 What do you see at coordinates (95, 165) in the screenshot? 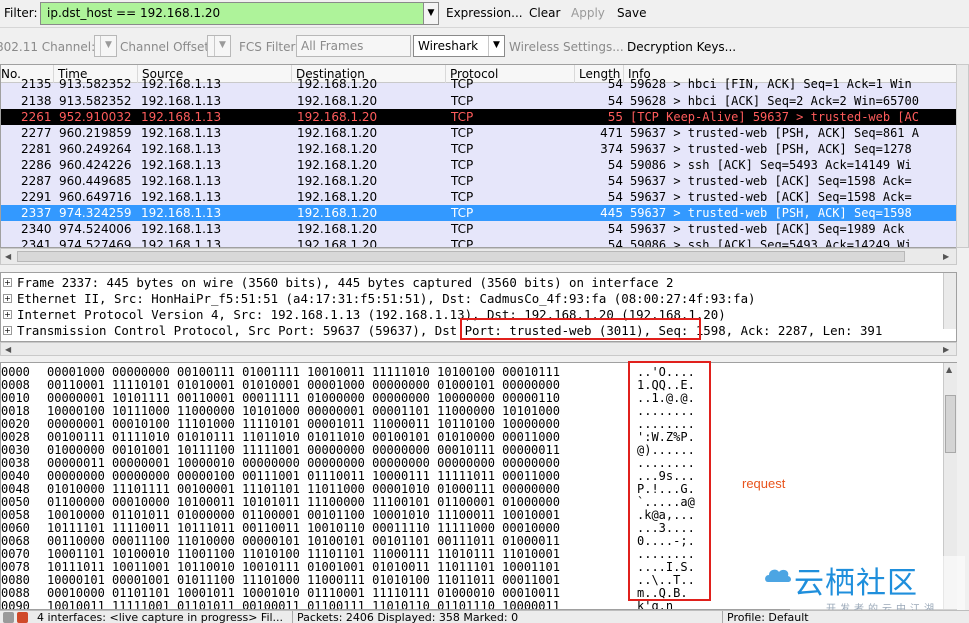
I see `cell-time: 960.424226` at bounding box center [95, 165].